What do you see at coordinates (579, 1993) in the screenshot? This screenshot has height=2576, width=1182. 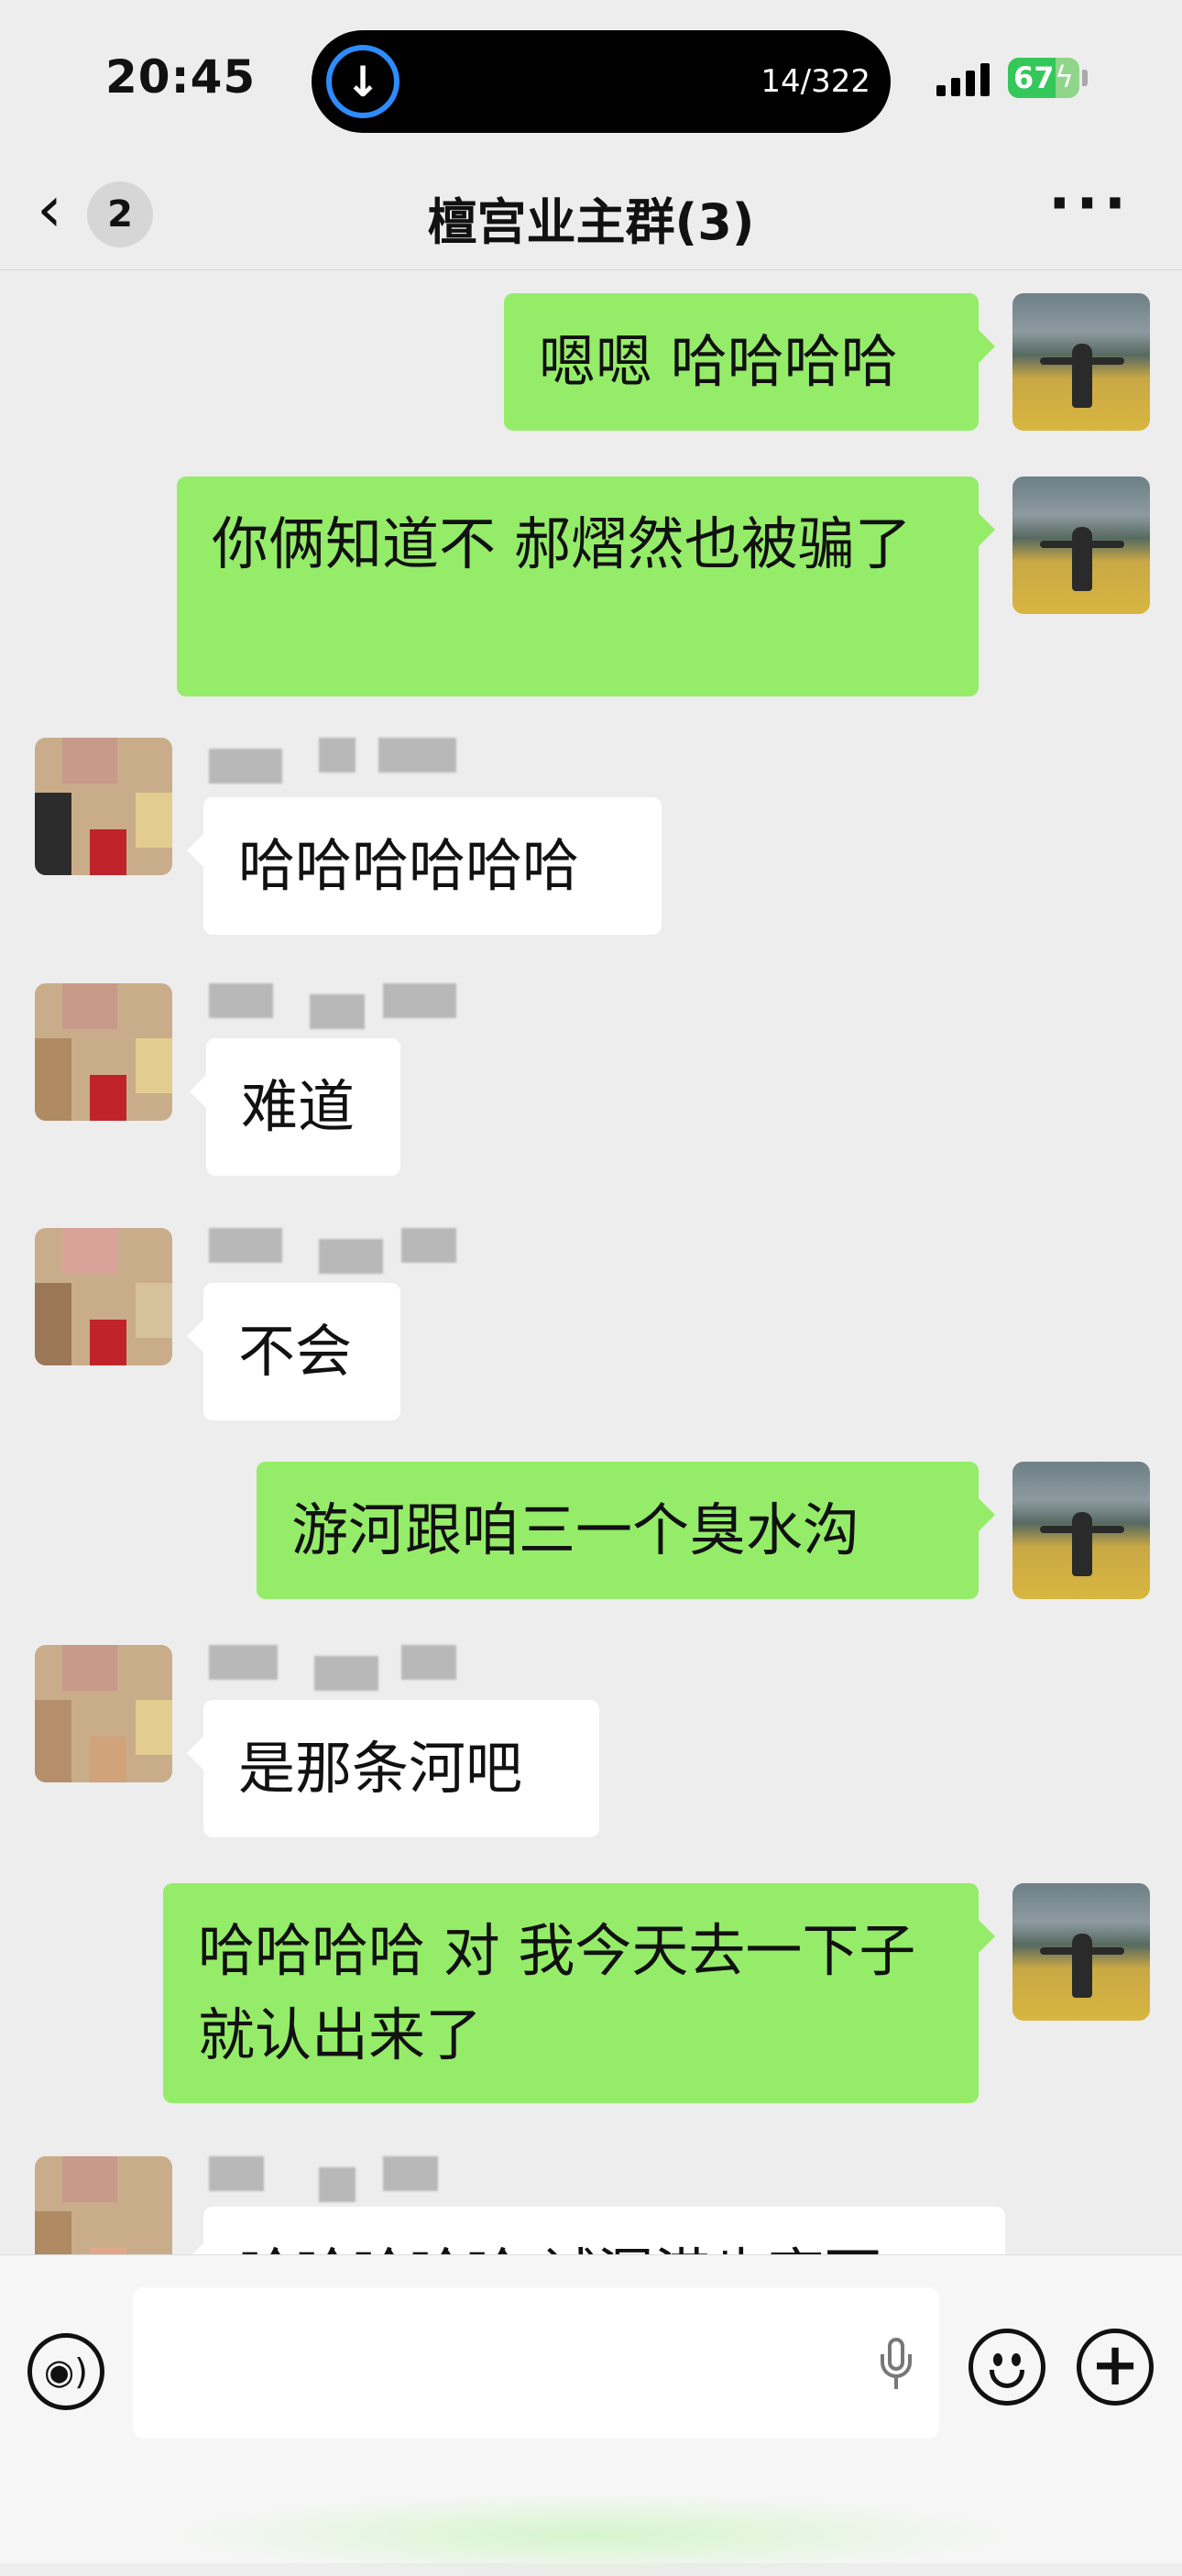 I see `message-bubble: 哈哈哈哈 对 我今天去一下子就认出来了` at bounding box center [579, 1993].